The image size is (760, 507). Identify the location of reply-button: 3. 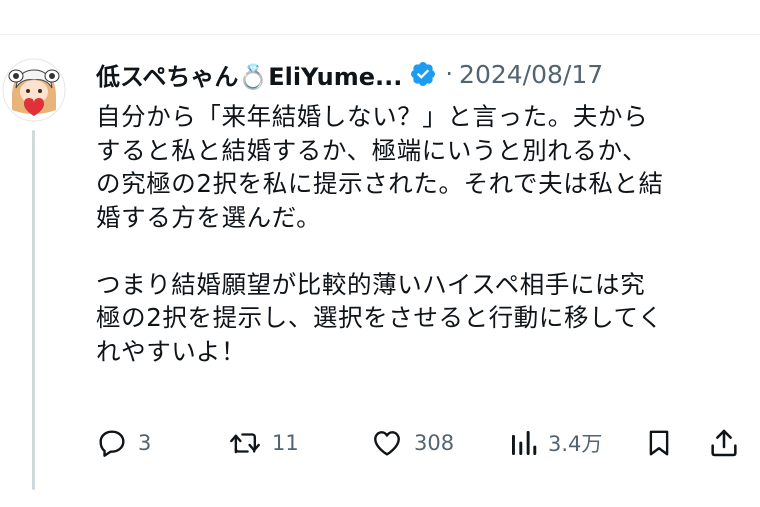
(123, 443).